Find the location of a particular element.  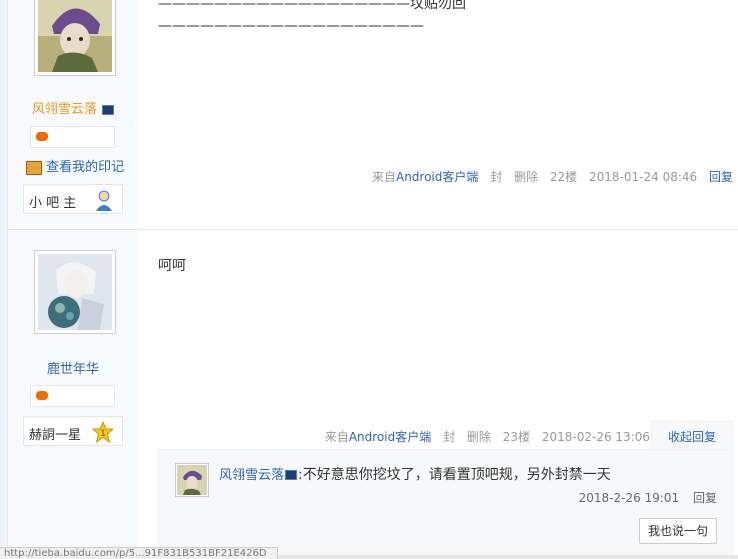

post-time: 2018-02-26 13:06 is located at coordinates (595, 437).